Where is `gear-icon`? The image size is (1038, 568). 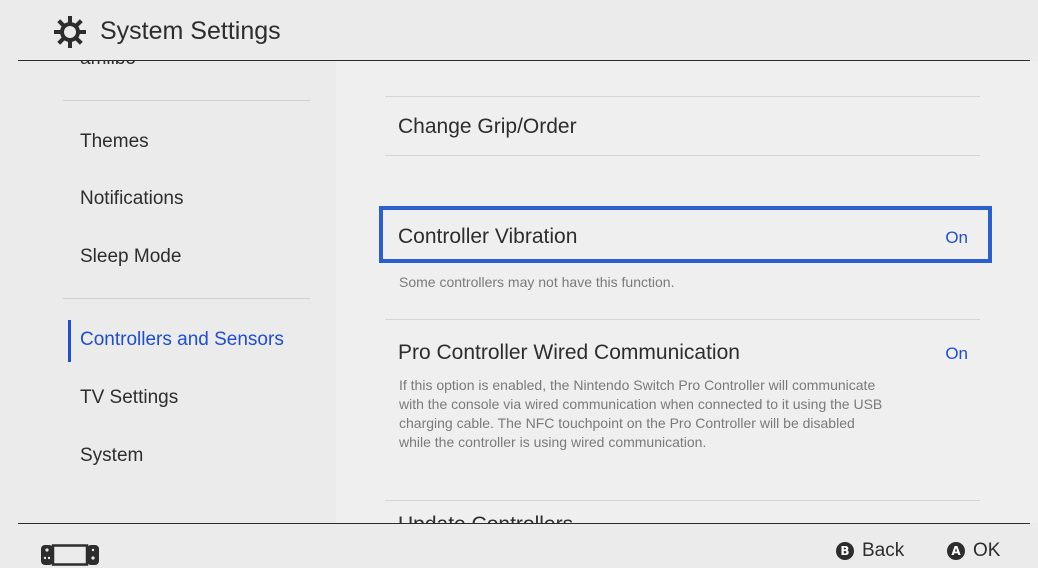 gear-icon is located at coordinates (70, 32).